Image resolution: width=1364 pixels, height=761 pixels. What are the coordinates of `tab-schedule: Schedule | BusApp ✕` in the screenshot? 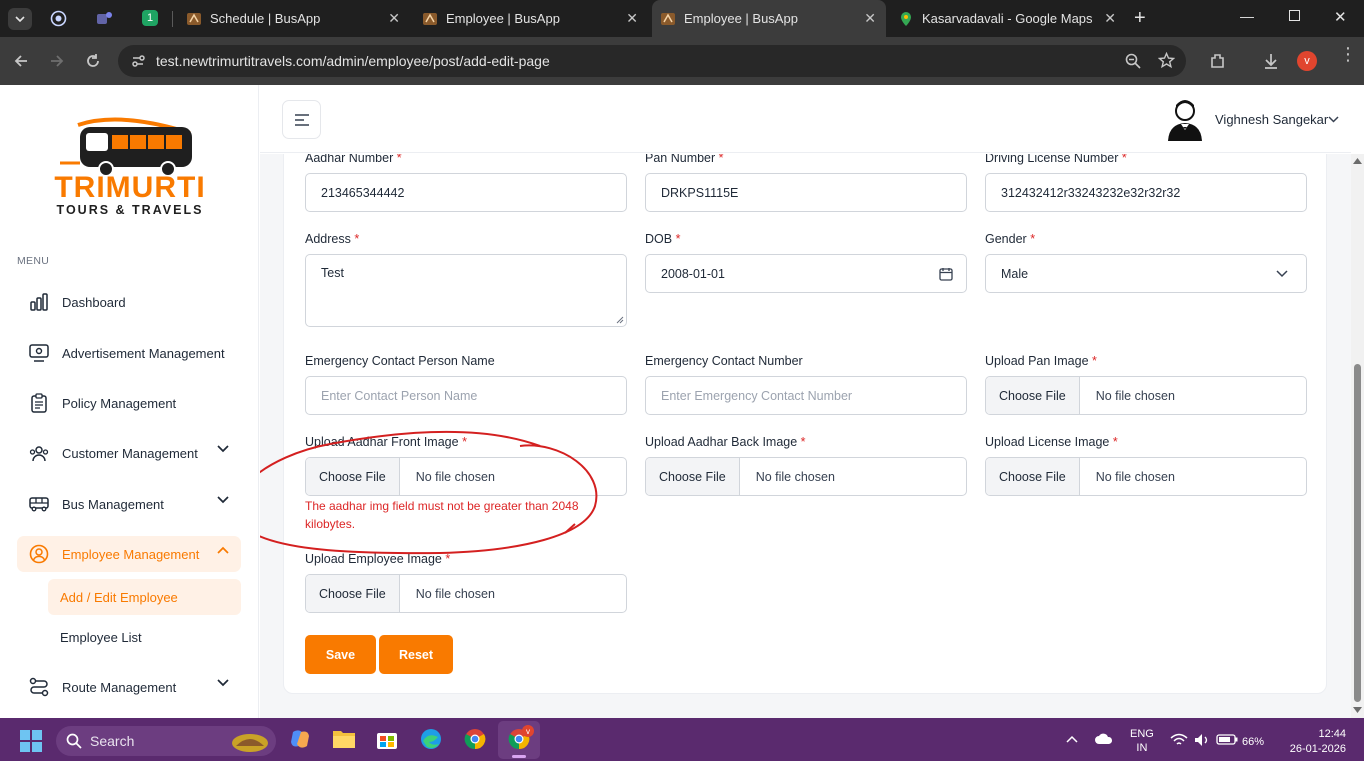 It's located at (295, 18).